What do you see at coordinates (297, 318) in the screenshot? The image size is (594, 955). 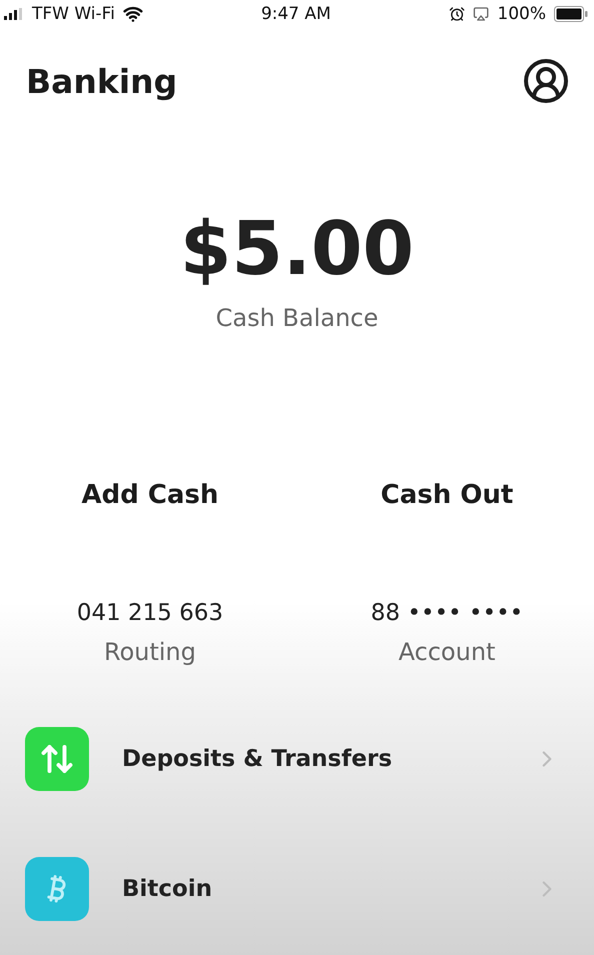 I see `balance-label: Cash Balance` at bounding box center [297, 318].